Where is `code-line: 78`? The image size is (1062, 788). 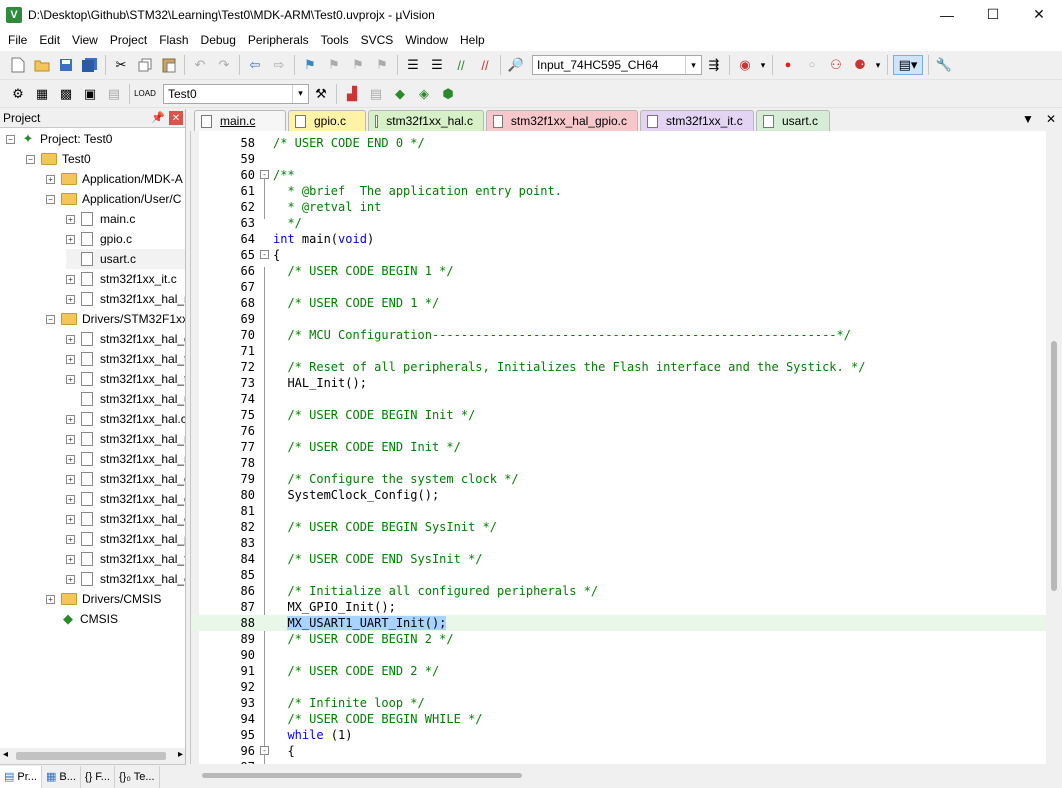 code-line: 78 is located at coordinates (618, 463).